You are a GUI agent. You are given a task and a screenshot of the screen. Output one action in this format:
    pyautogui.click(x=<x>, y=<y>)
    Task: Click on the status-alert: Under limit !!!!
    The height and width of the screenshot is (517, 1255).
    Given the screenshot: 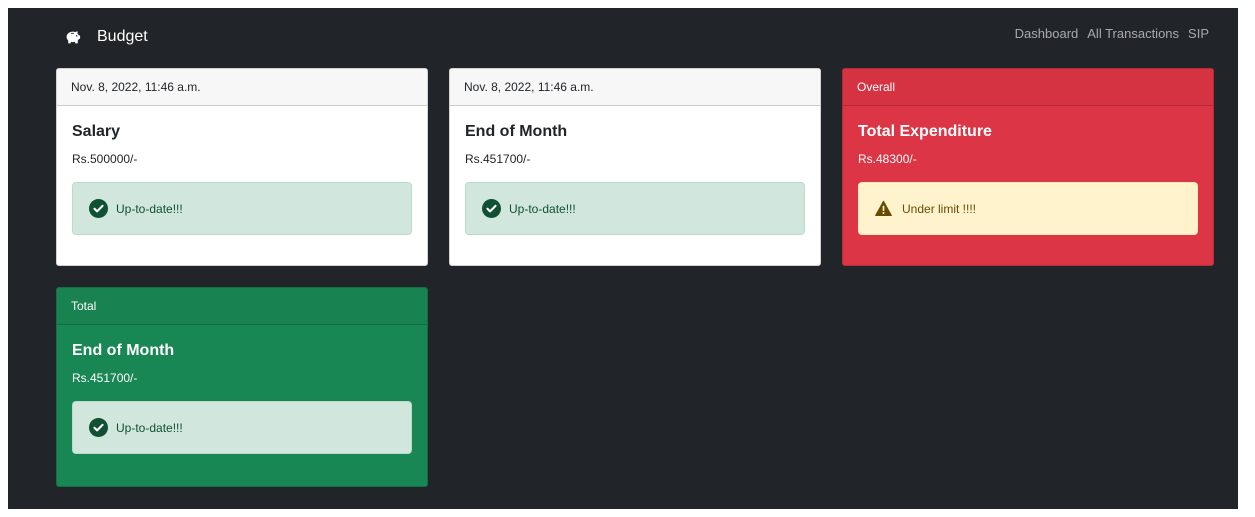 What is the action you would take?
    pyautogui.click(x=1028, y=208)
    